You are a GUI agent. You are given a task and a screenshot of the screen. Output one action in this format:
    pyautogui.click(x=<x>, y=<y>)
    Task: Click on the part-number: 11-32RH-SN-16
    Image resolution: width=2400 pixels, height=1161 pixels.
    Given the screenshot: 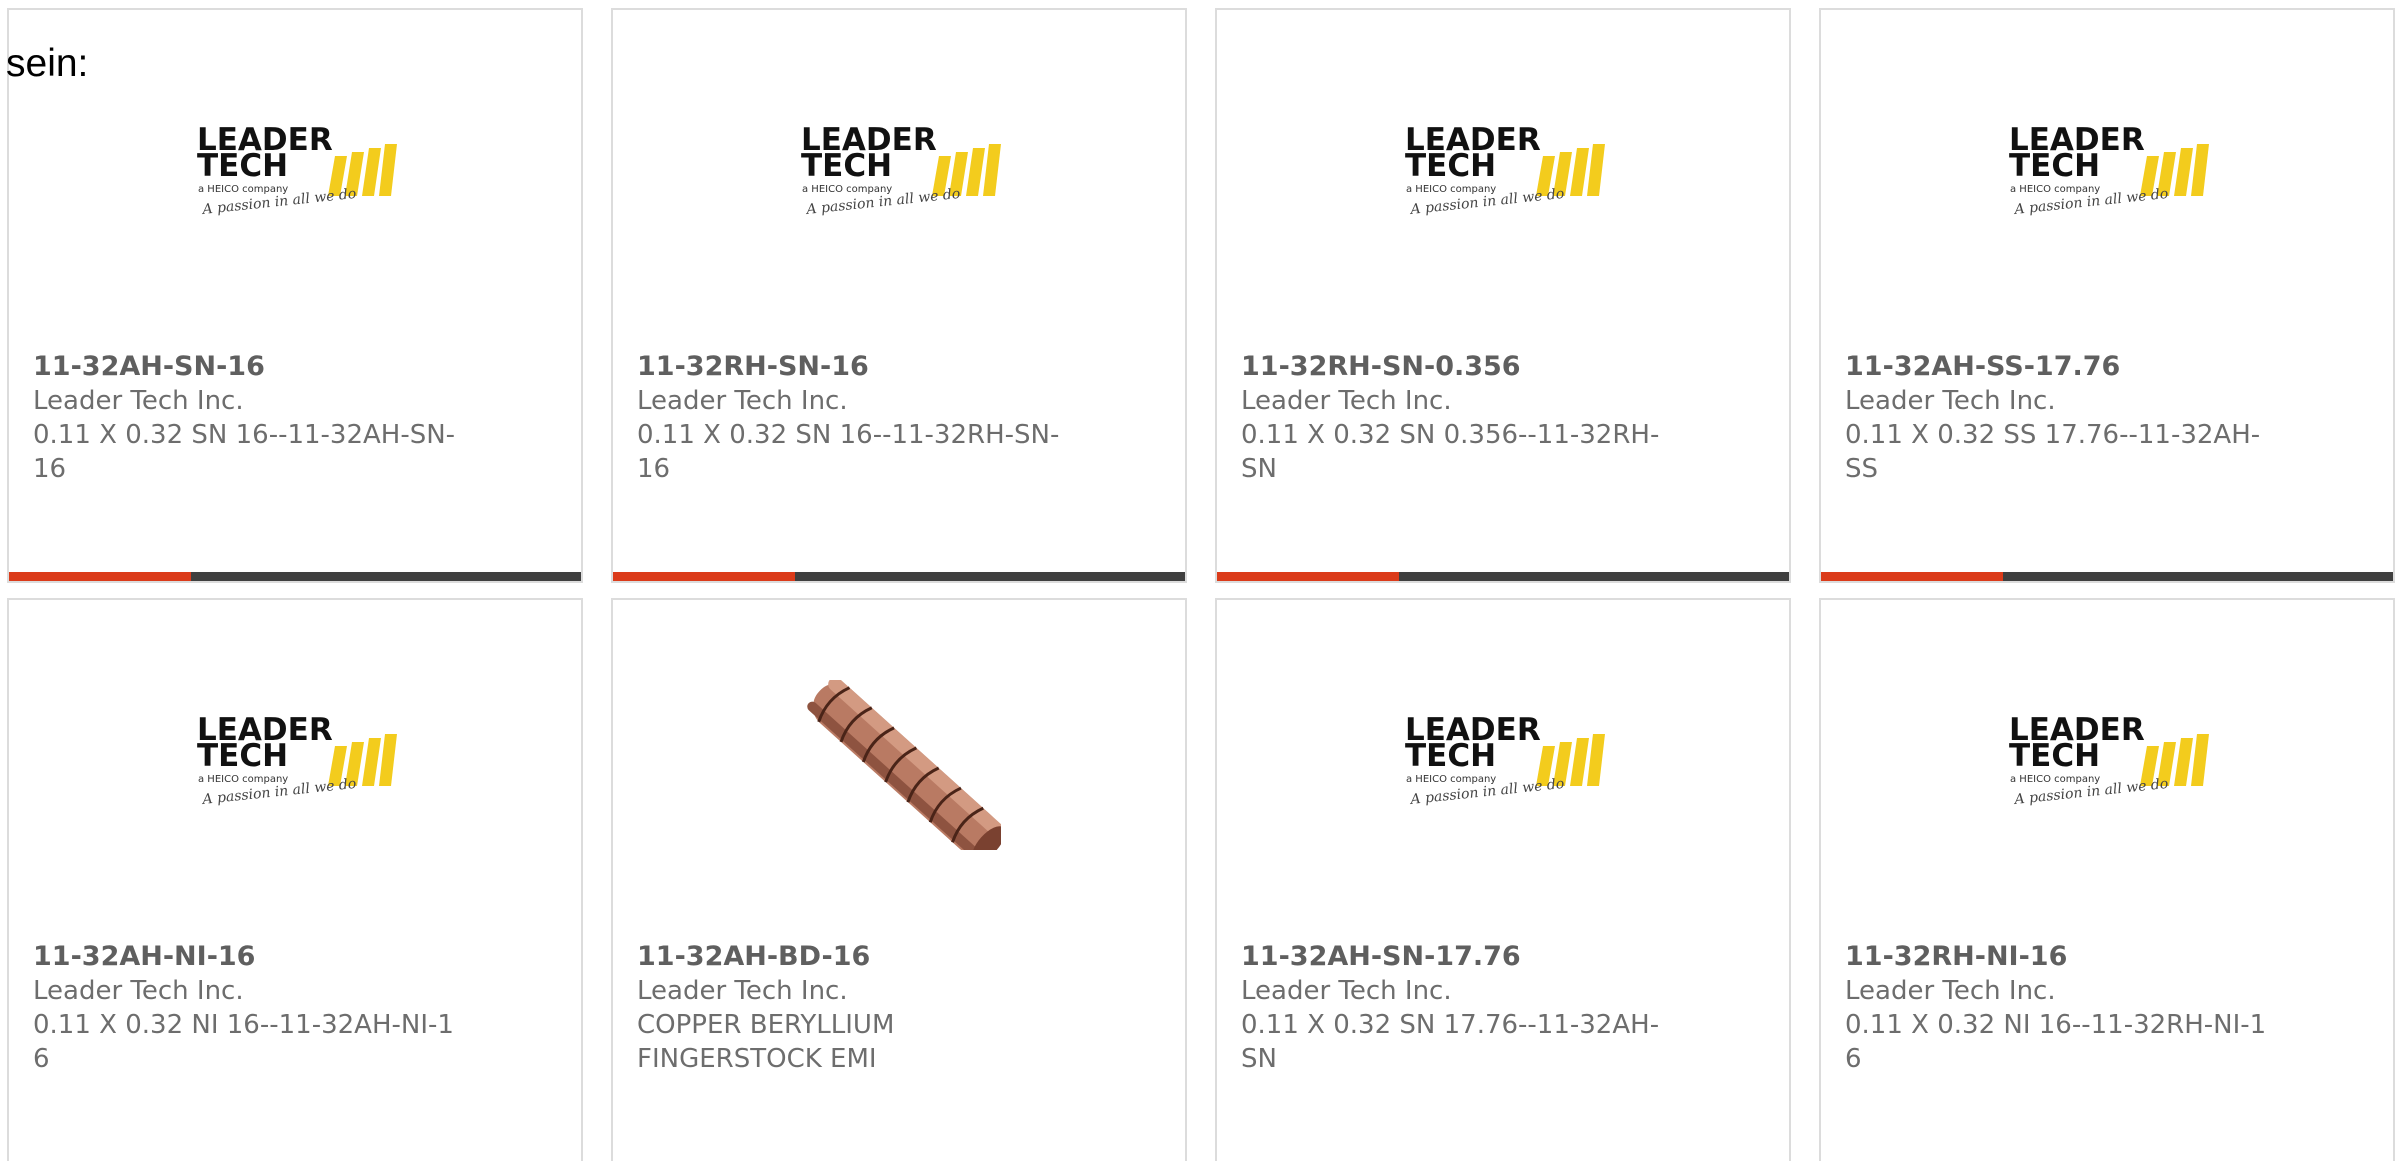 What is the action you would take?
    pyautogui.click(x=862, y=367)
    